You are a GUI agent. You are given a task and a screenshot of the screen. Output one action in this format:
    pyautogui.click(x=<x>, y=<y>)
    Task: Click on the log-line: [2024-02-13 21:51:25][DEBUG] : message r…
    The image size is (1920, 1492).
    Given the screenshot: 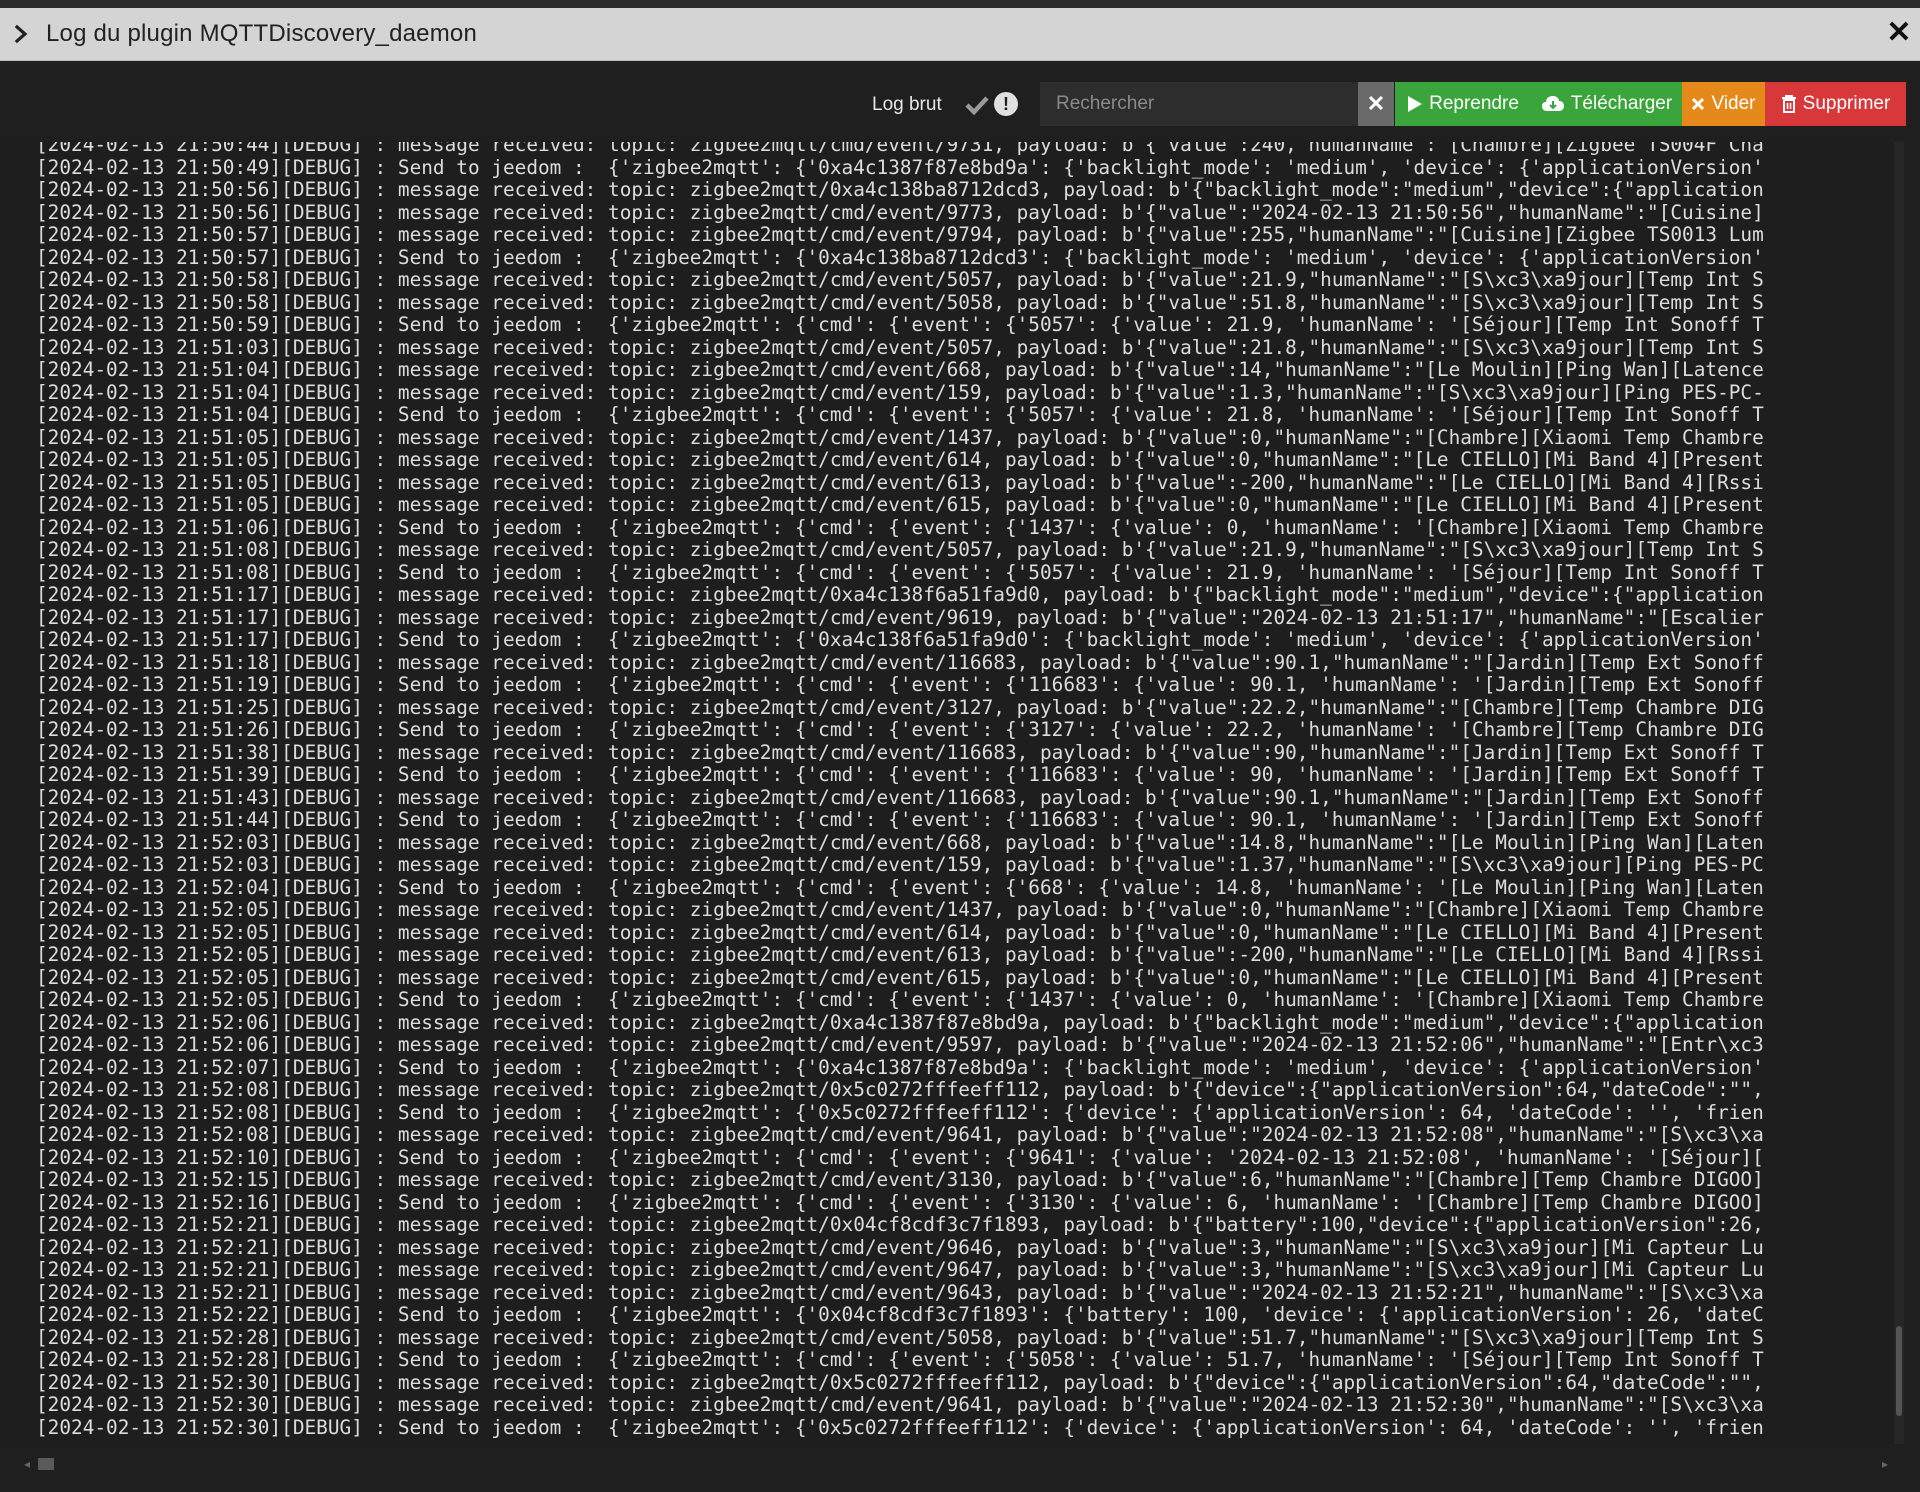 What is the action you would take?
    pyautogui.click(x=900, y=707)
    